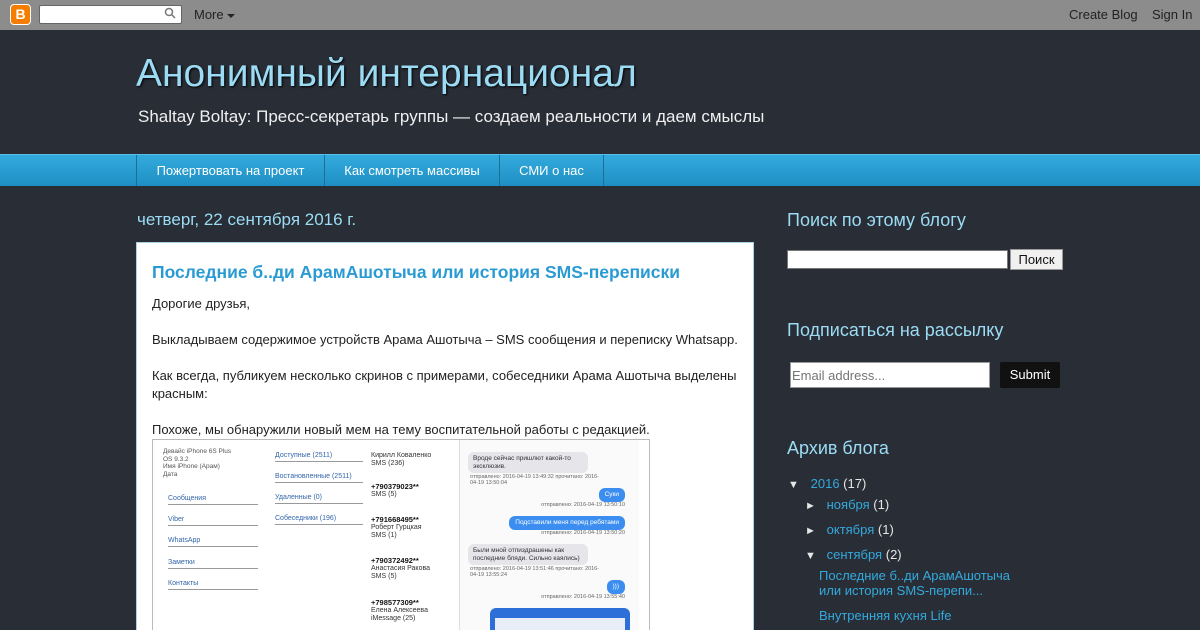 The image size is (1200, 630). I want to click on sign-in-link: Sign In, so click(1172, 14).